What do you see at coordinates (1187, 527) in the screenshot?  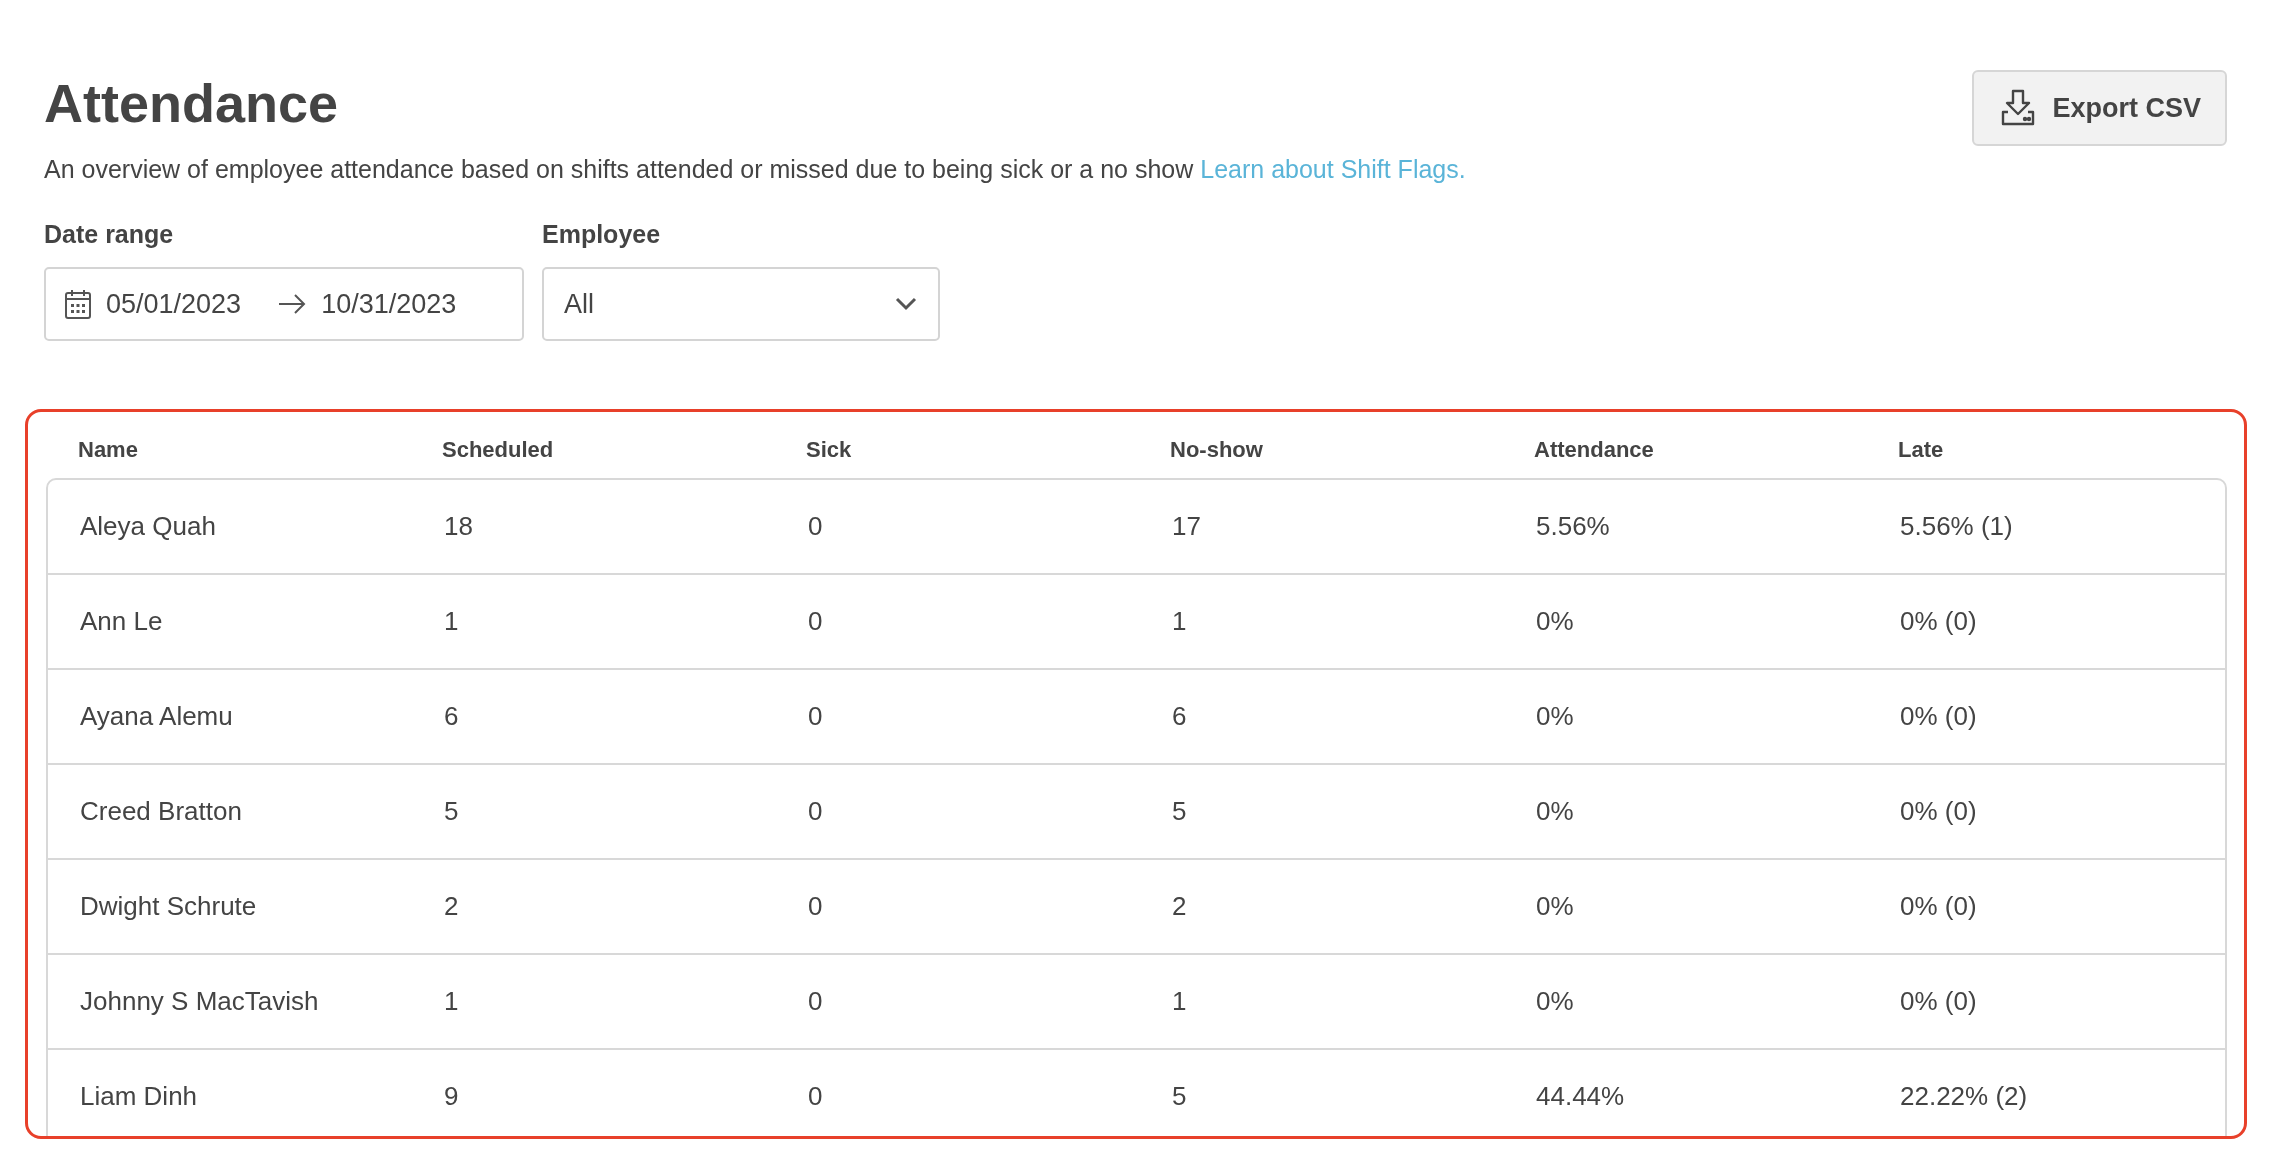 I see `table-cell-text: 17` at bounding box center [1187, 527].